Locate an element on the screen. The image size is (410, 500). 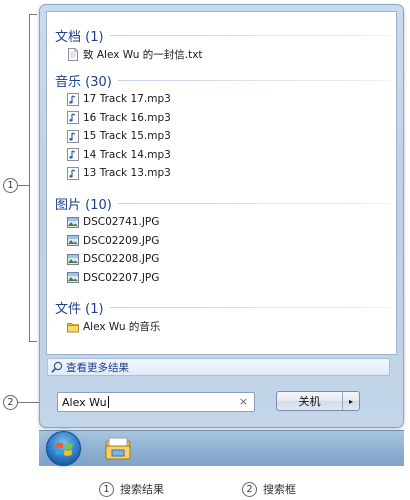
taskbar is located at coordinates (221, 448).